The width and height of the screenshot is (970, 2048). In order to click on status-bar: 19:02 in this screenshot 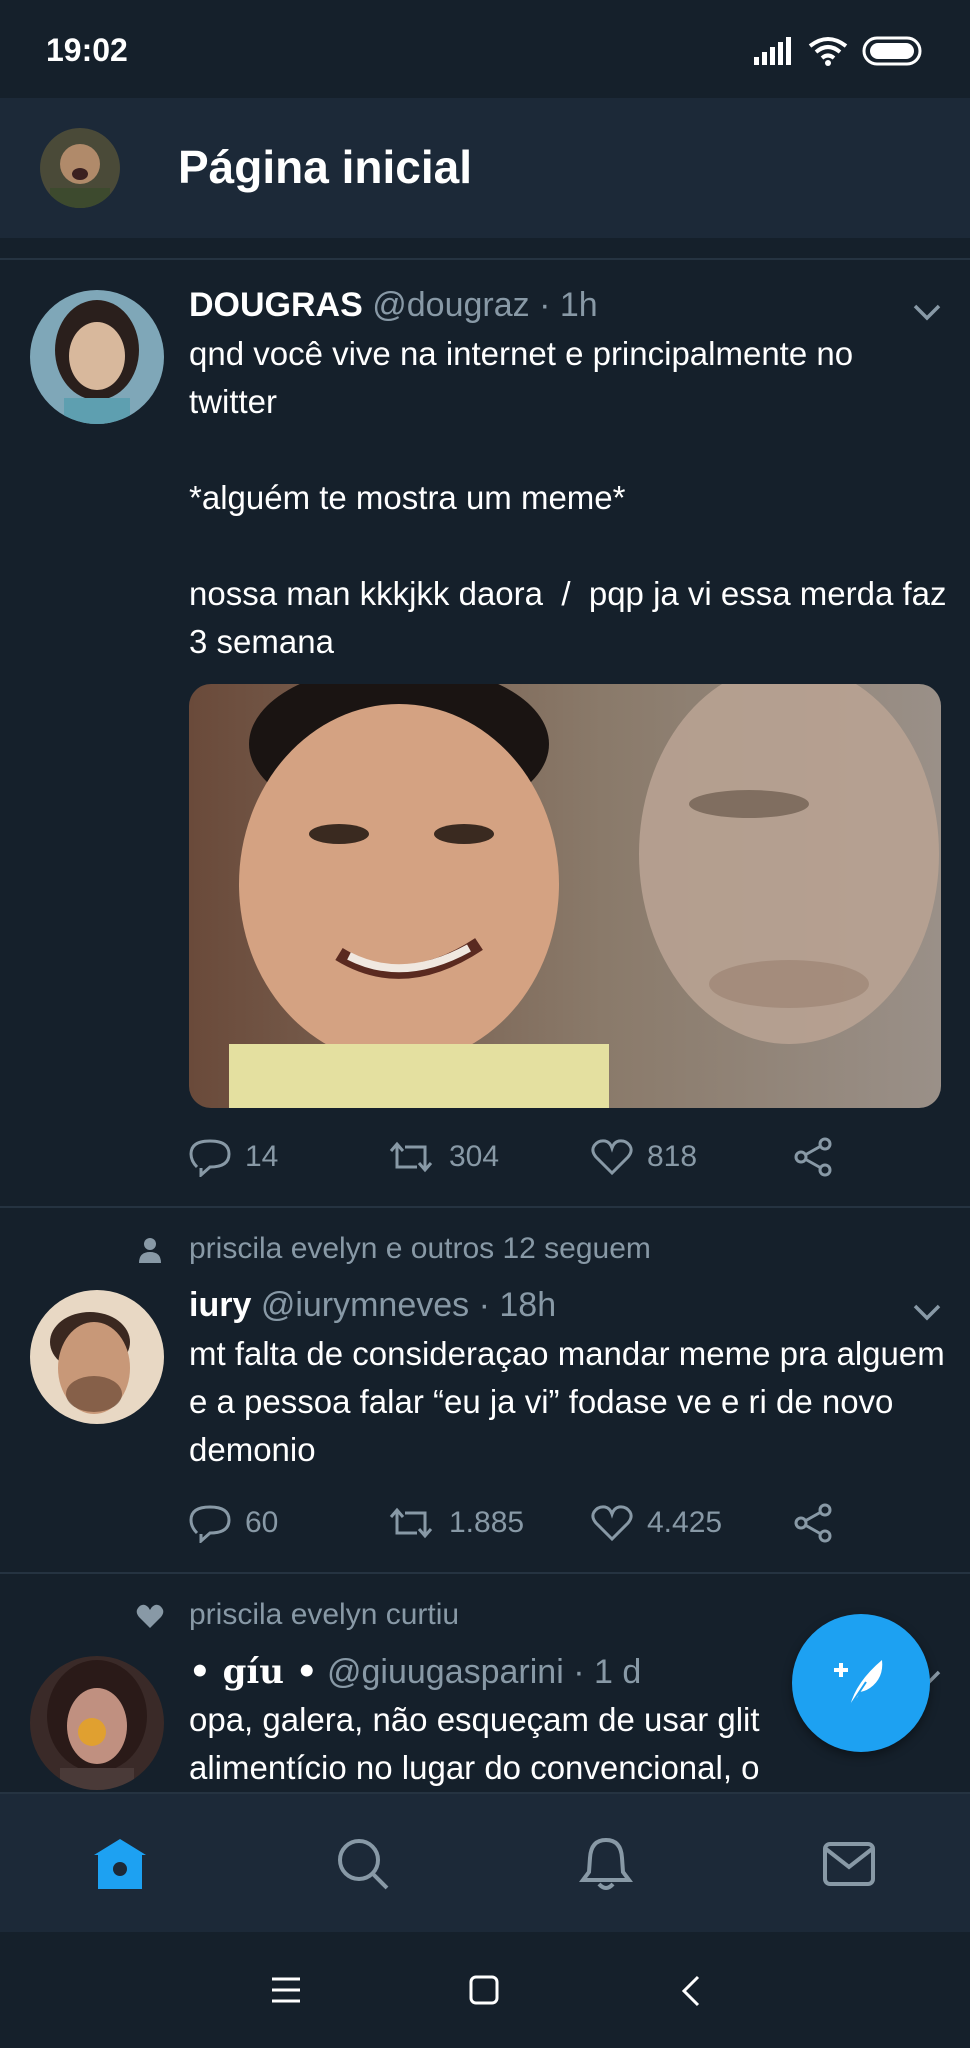, I will do `click(485, 49)`.